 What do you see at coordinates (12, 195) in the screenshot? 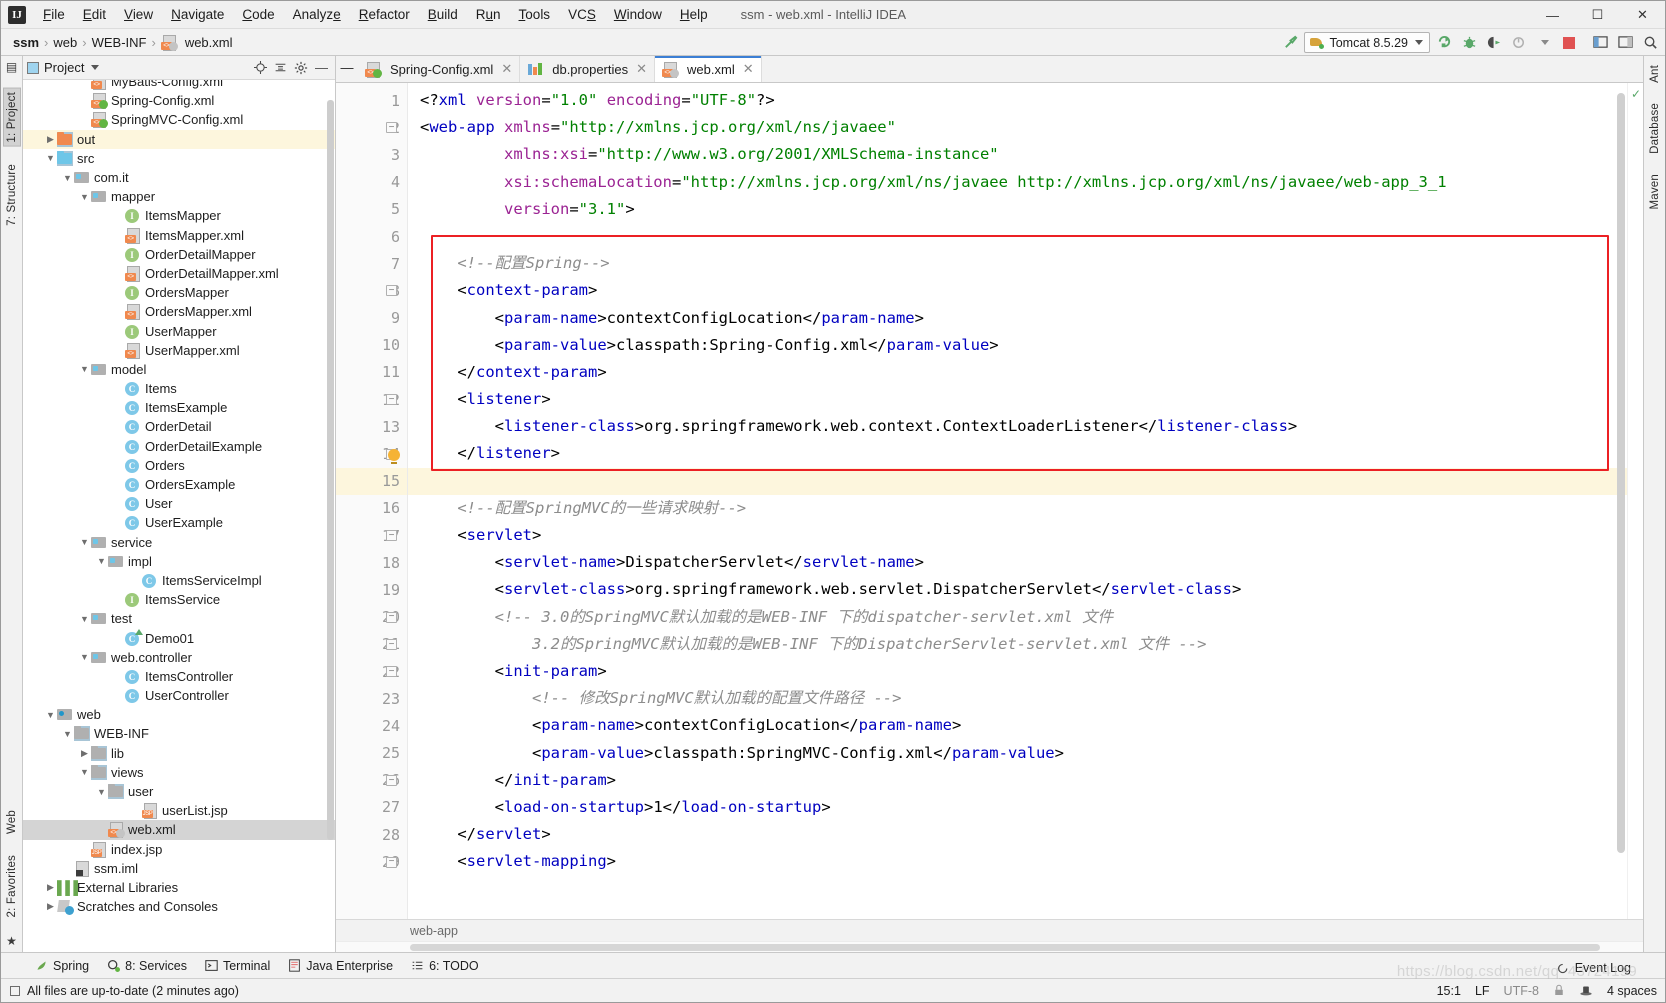
I see `tool-tab-structure: 7: Structure` at bounding box center [12, 195].